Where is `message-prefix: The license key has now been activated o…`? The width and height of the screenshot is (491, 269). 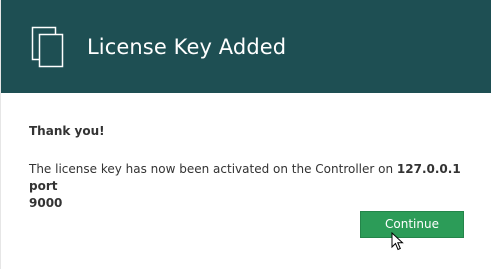 message-prefix: The license key has now been activated o… is located at coordinates (213, 169).